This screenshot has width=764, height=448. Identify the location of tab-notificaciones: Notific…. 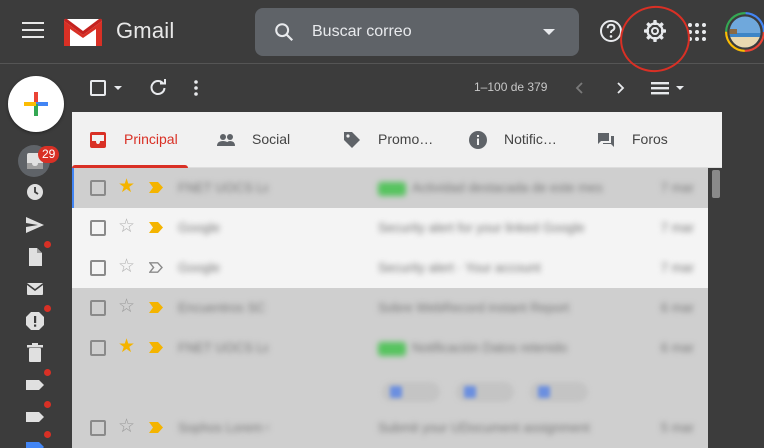
(510, 140).